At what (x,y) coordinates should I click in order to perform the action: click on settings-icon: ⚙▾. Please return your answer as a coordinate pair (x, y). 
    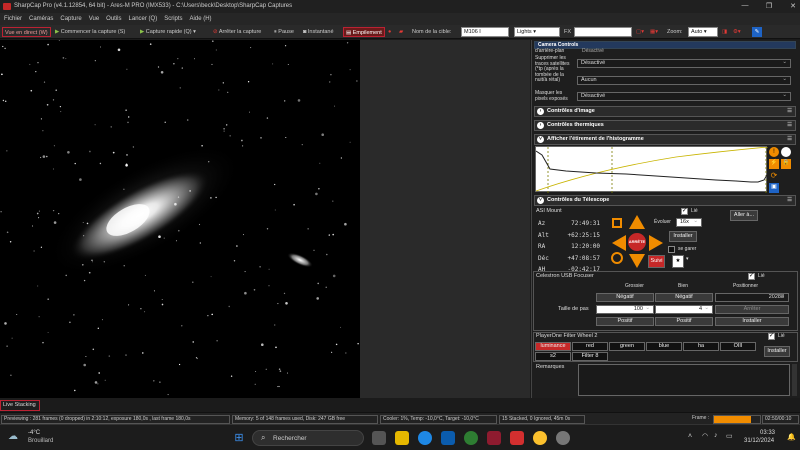
    Looking at the image, I should click on (737, 32).